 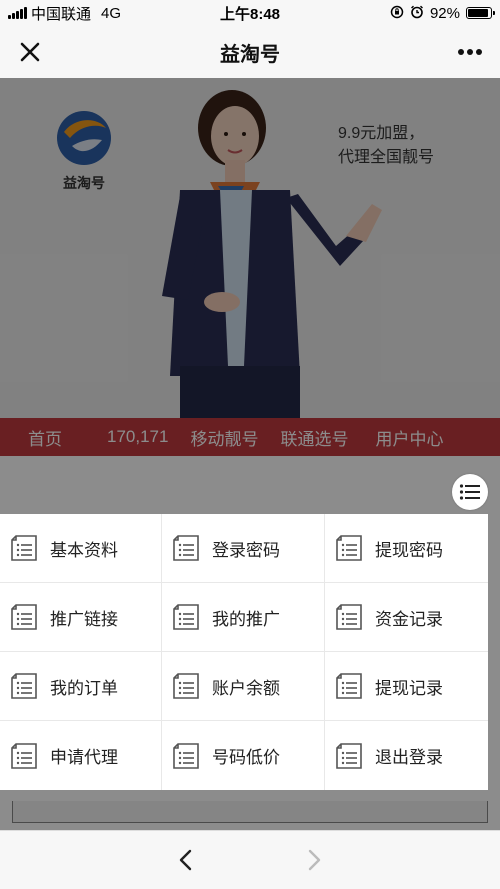 I want to click on menu-item-label: 号码低价, so click(x=246, y=757).